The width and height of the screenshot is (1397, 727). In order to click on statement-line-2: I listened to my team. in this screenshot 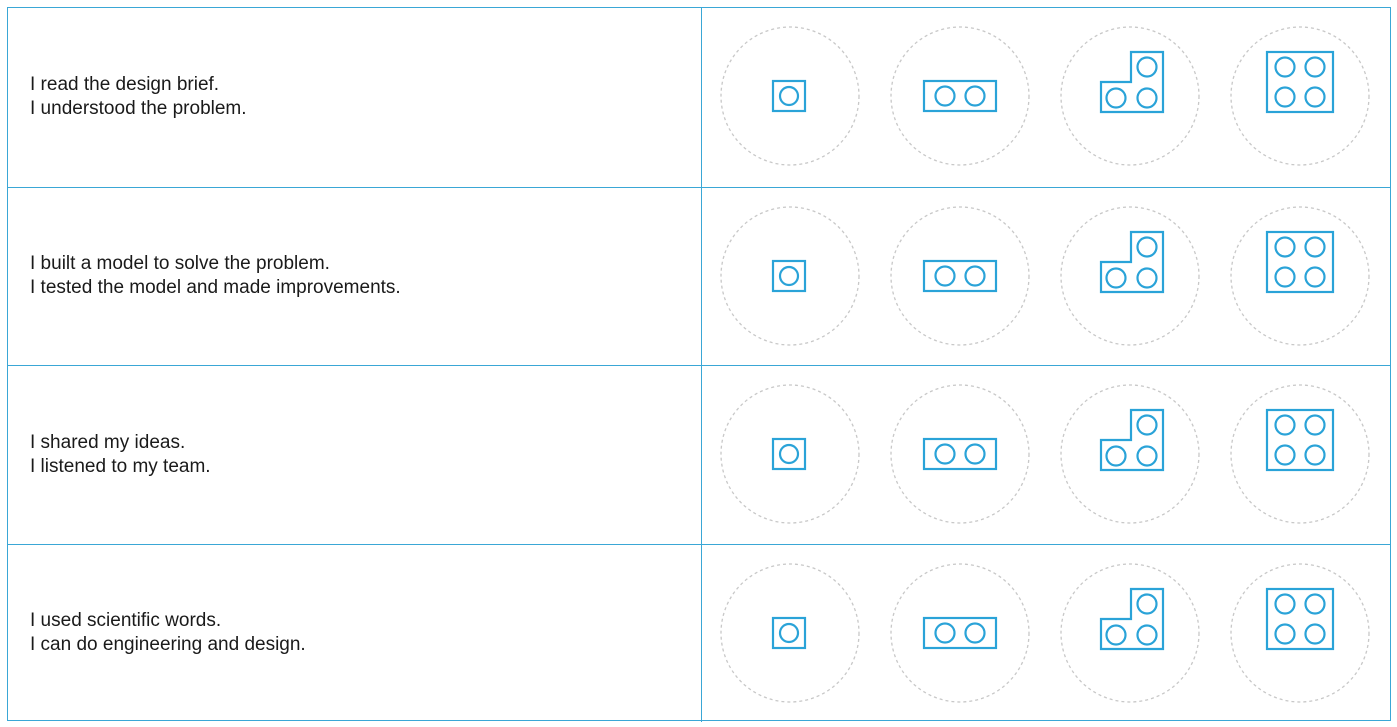, I will do `click(120, 466)`.